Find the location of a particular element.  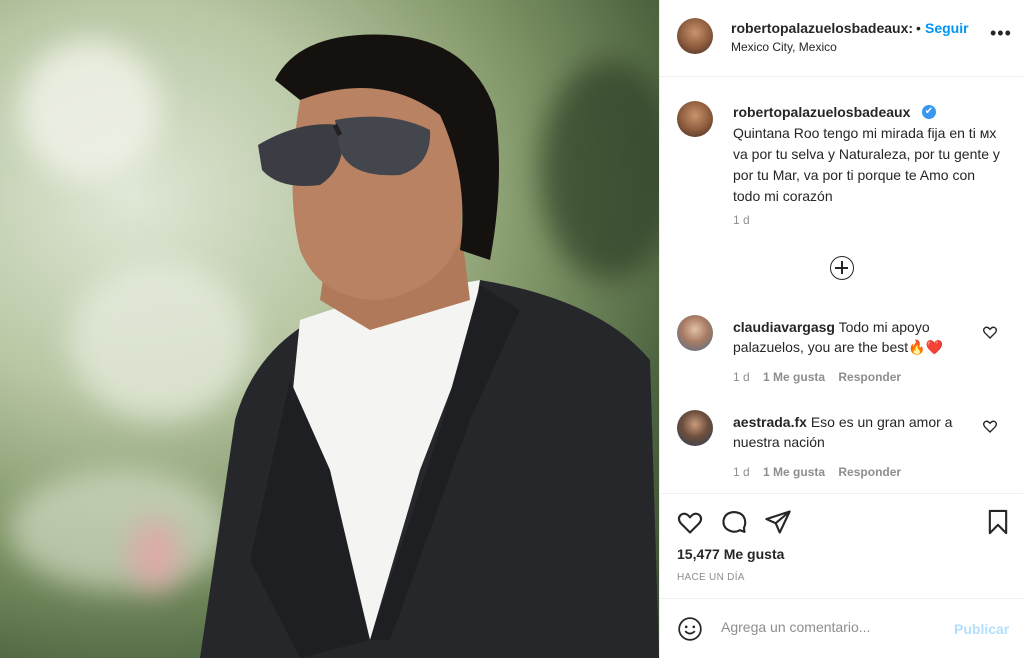

caption-username: robertopalazuelosbadeaux is located at coordinates (821, 112).